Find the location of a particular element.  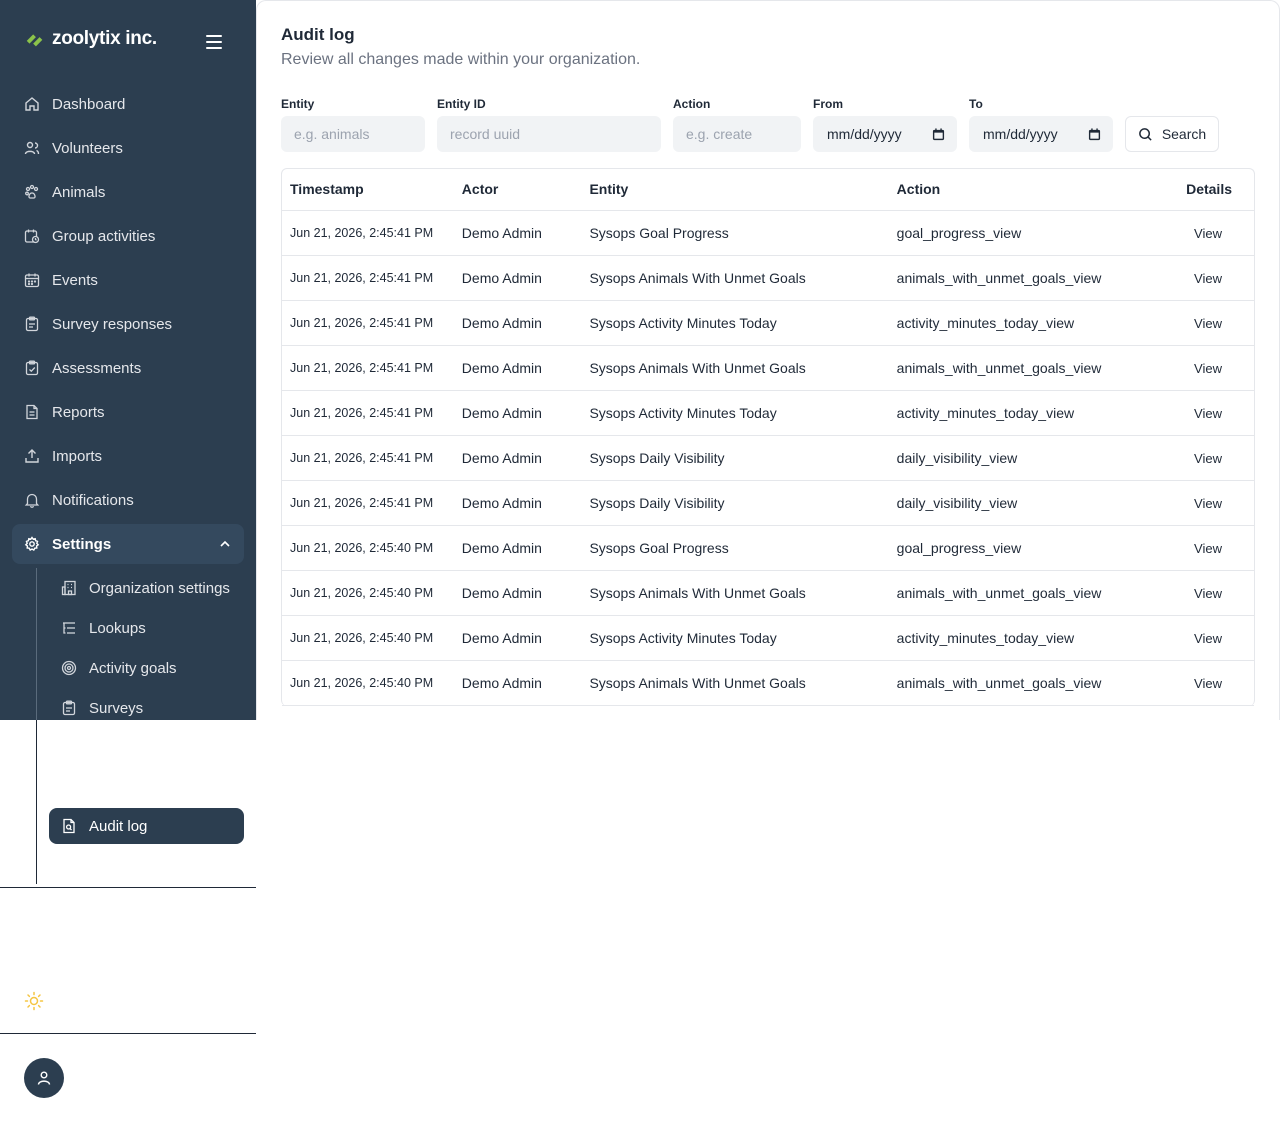

avatar is located at coordinates (44, 1078).